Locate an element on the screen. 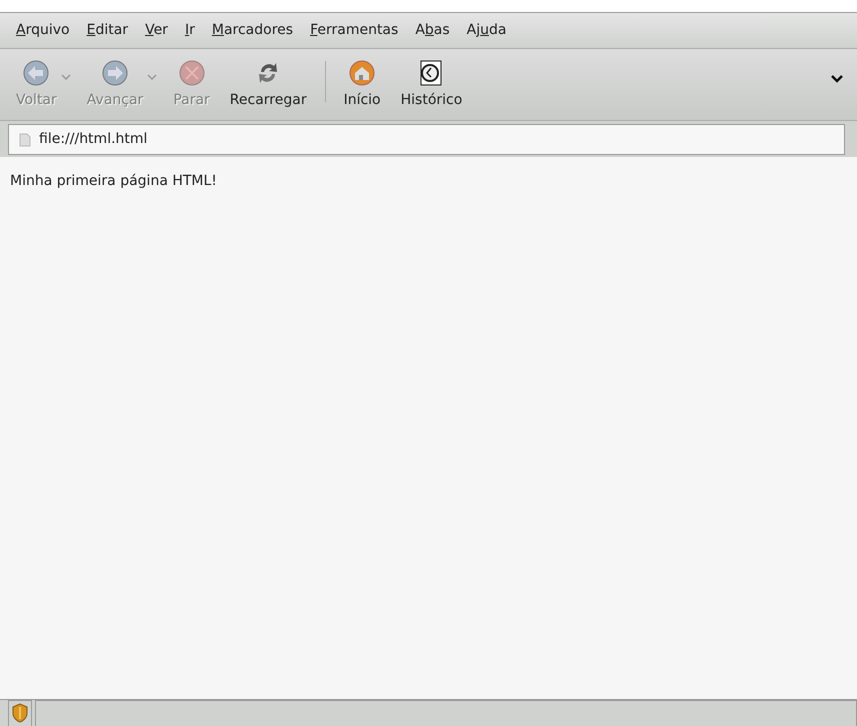 The width and height of the screenshot is (857, 726). home-button: Início is located at coordinates (362, 84).